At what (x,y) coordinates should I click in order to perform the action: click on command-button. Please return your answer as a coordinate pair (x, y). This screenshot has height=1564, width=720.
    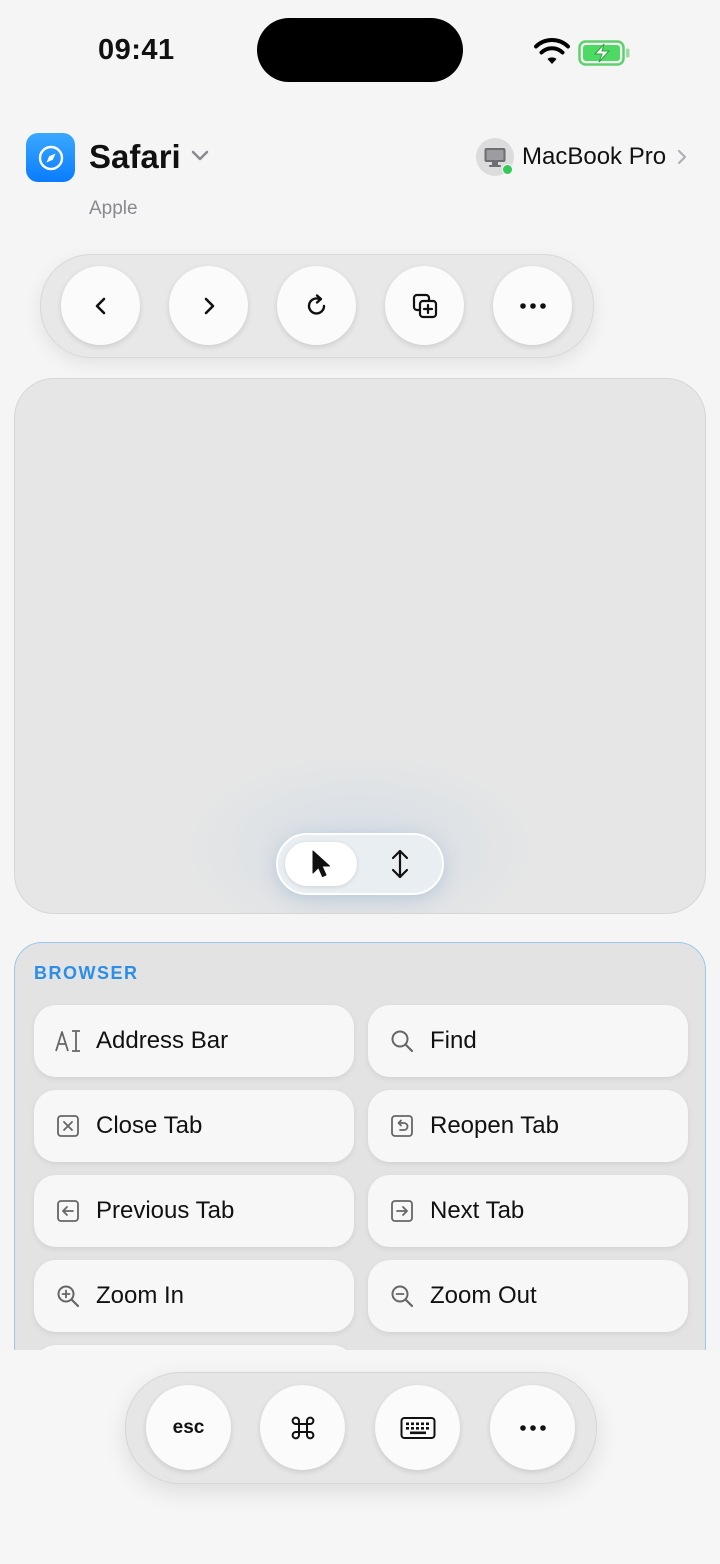
    Looking at the image, I should click on (302, 1427).